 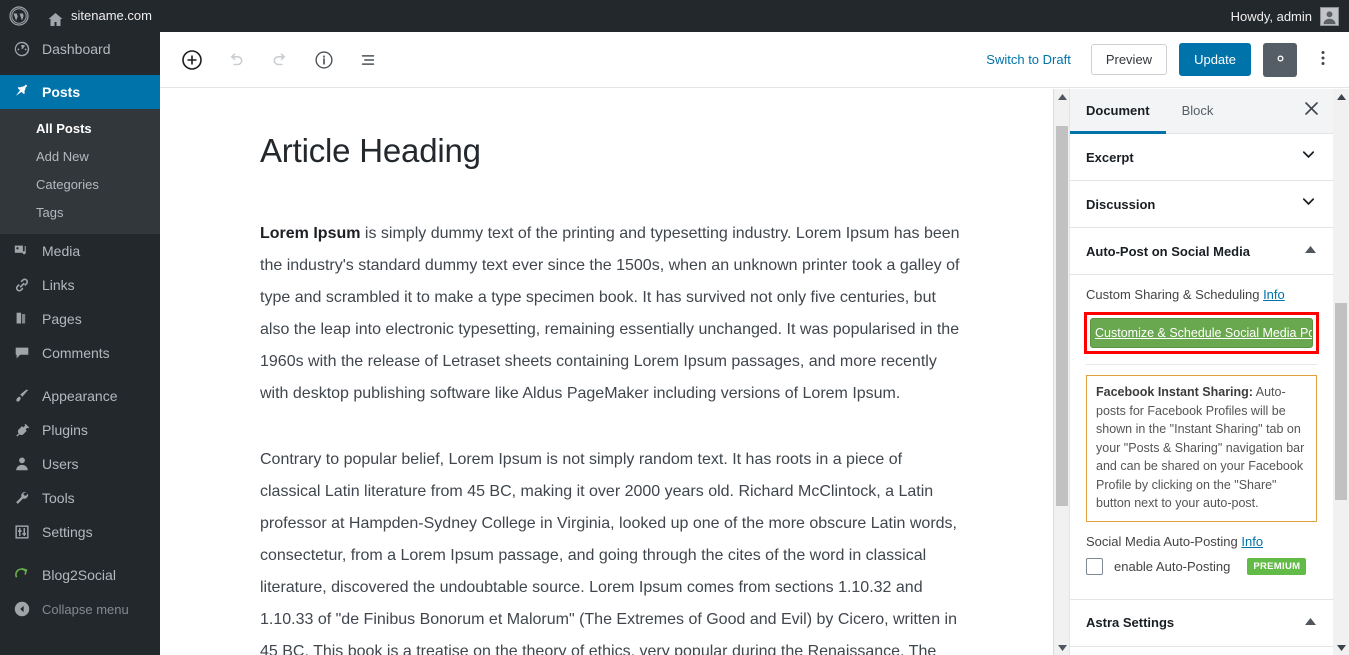 I want to click on admin-bar-right: Howdy, admin, so click(x=1290, y=16).